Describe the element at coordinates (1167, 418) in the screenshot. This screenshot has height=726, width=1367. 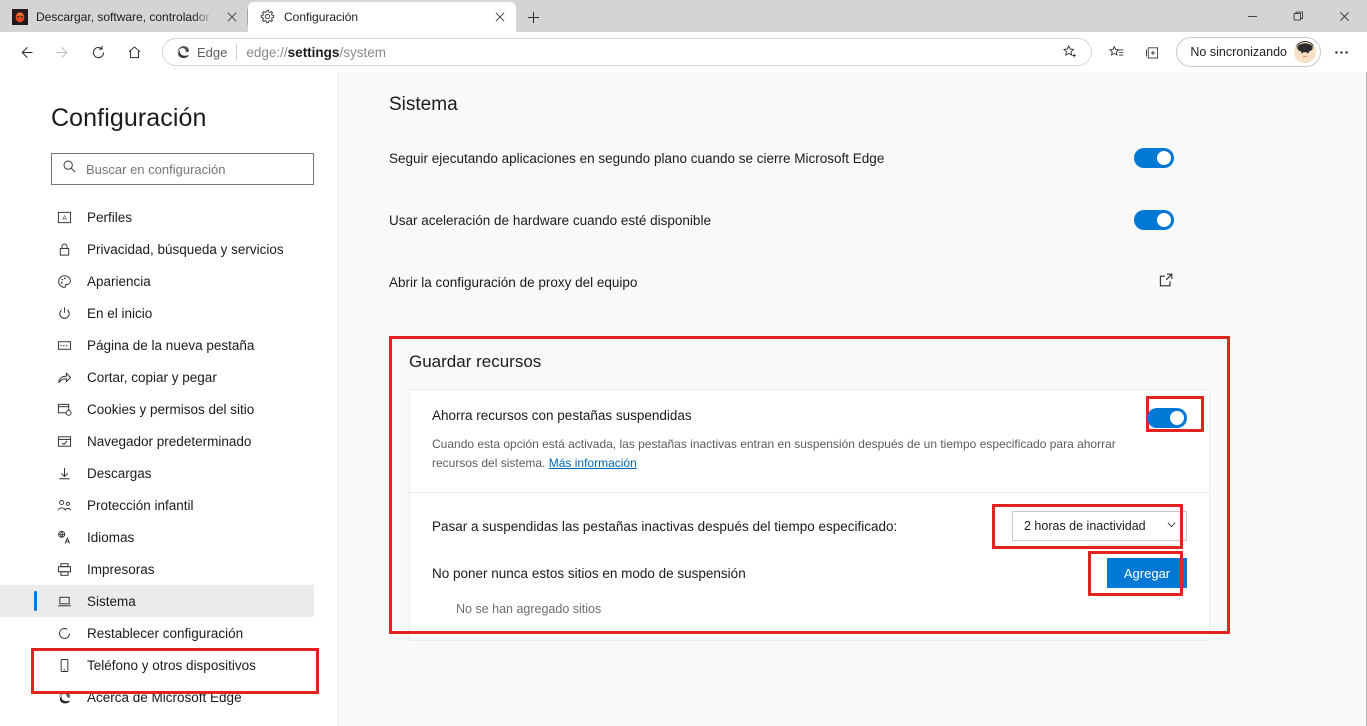
I see `sleeping-tabs-toggle` at that location.